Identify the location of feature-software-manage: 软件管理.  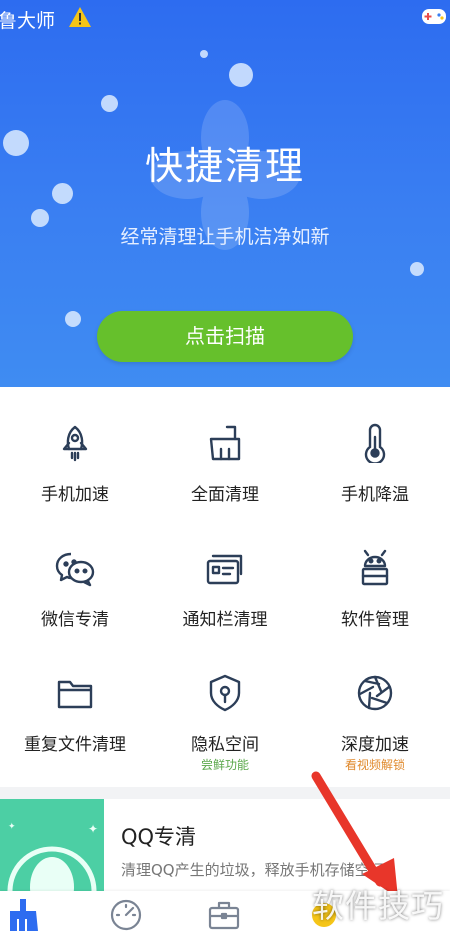
(375, 574).